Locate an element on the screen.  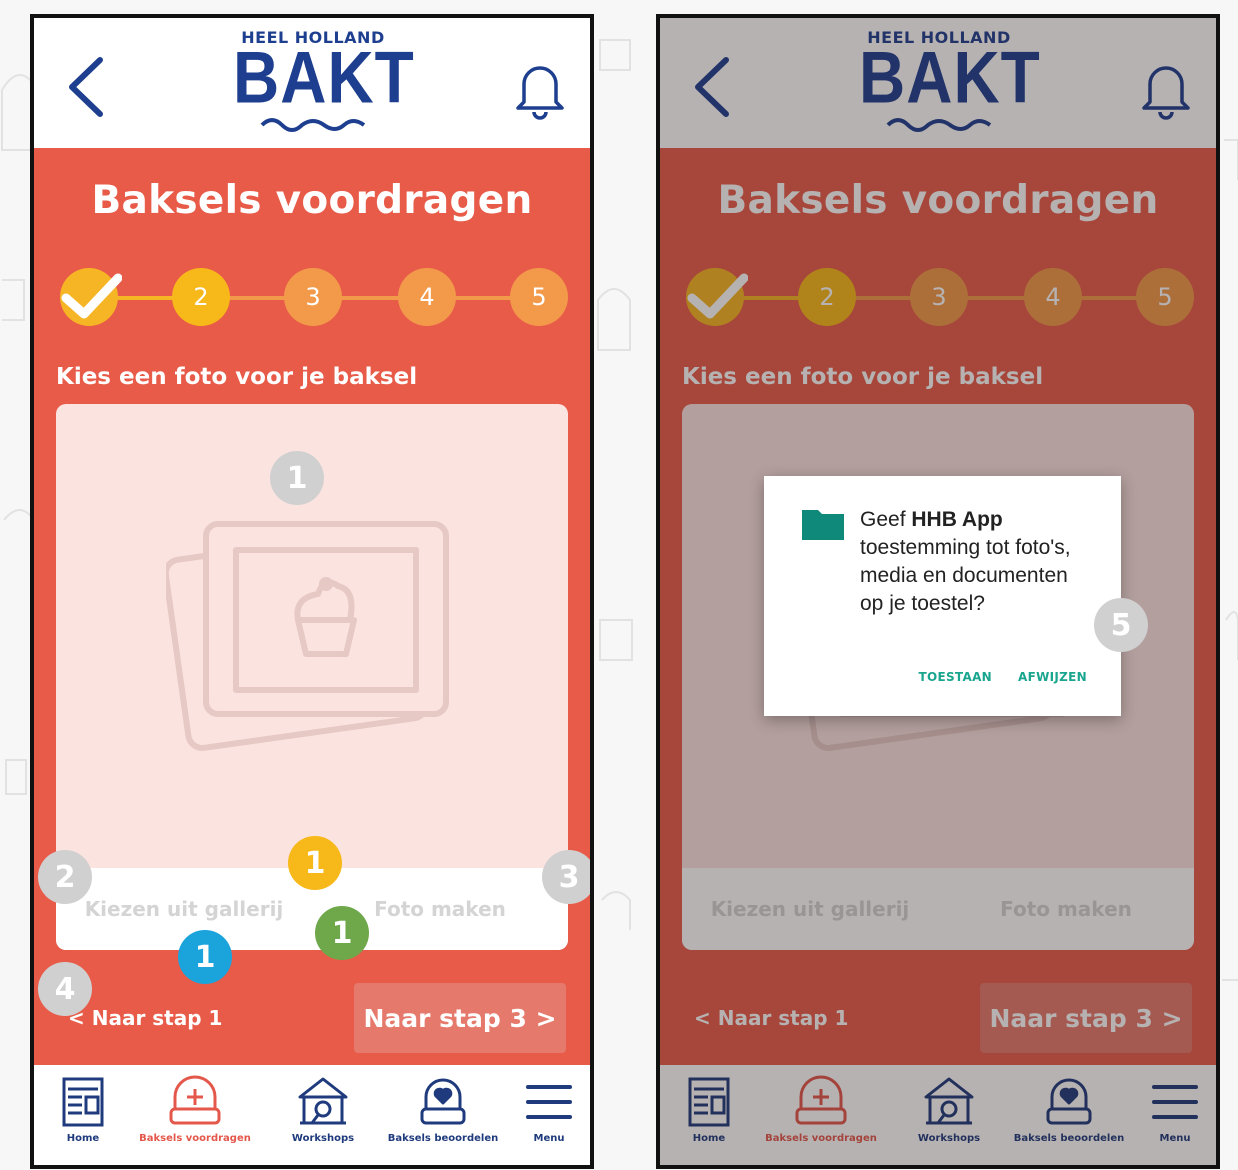
tab-baksels-voordragen: Baksels voordragen is located at coordinates (195, 1119).